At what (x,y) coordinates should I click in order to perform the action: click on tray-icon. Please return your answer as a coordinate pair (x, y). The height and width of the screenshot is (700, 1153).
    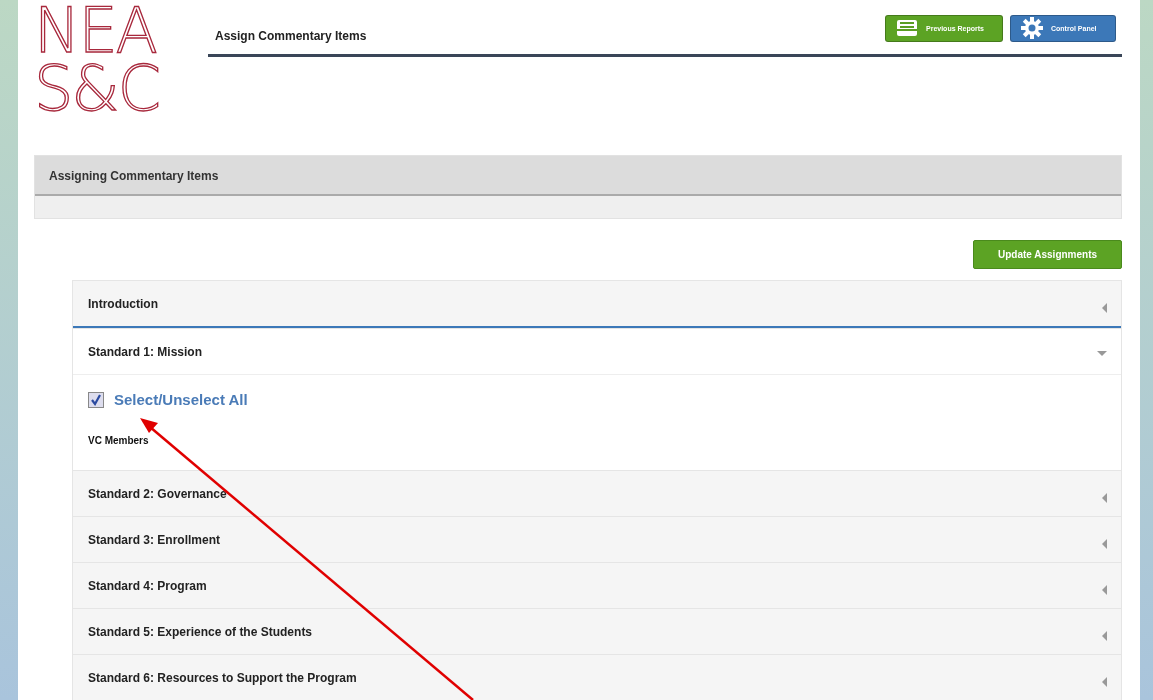
    Looking at the image, I should click on (907, 28).